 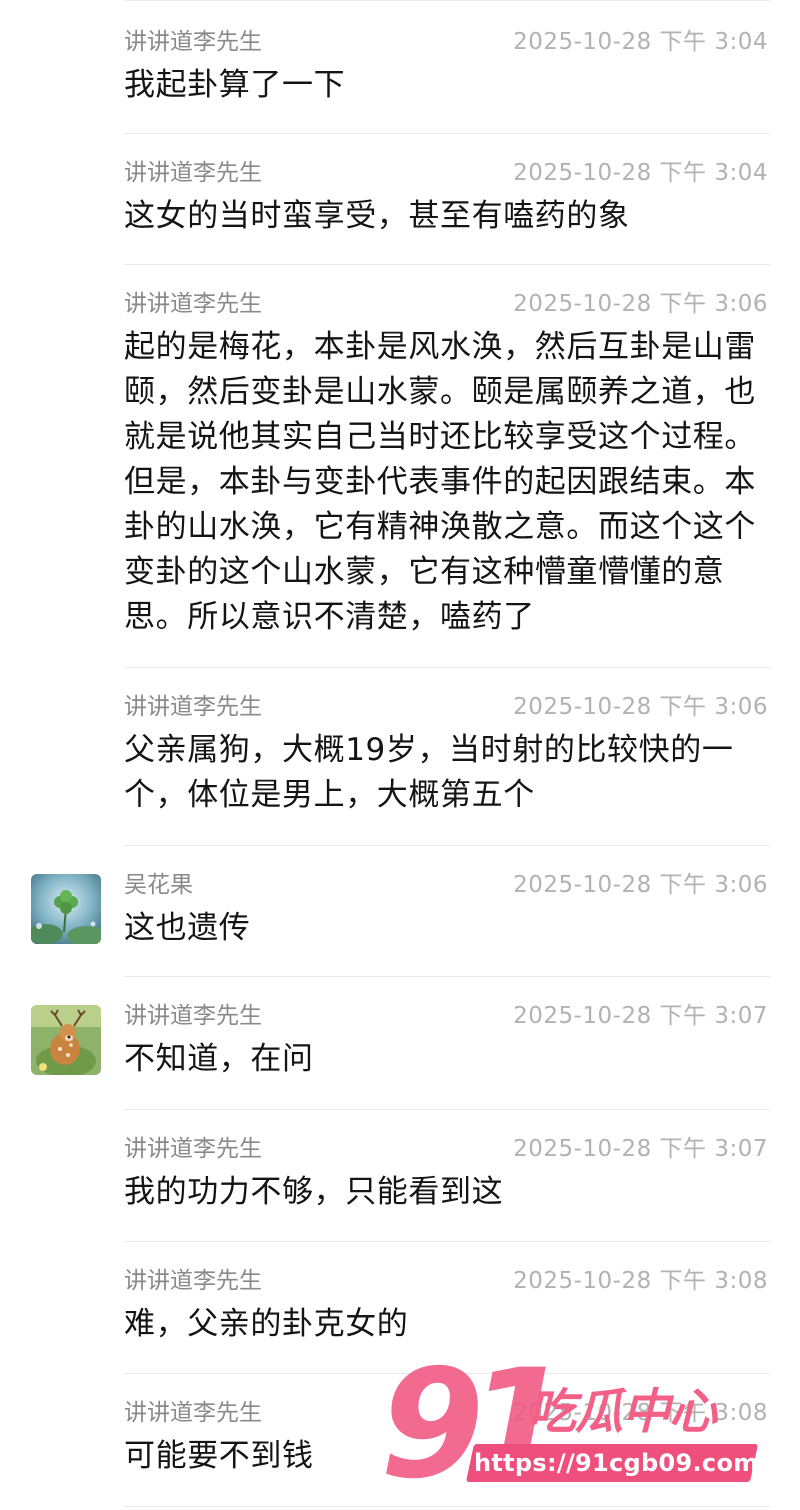 I want to click on message-item: 吴花果 2025-10-28 下午 3:06 这也遗传, so click(x=400, y=910).